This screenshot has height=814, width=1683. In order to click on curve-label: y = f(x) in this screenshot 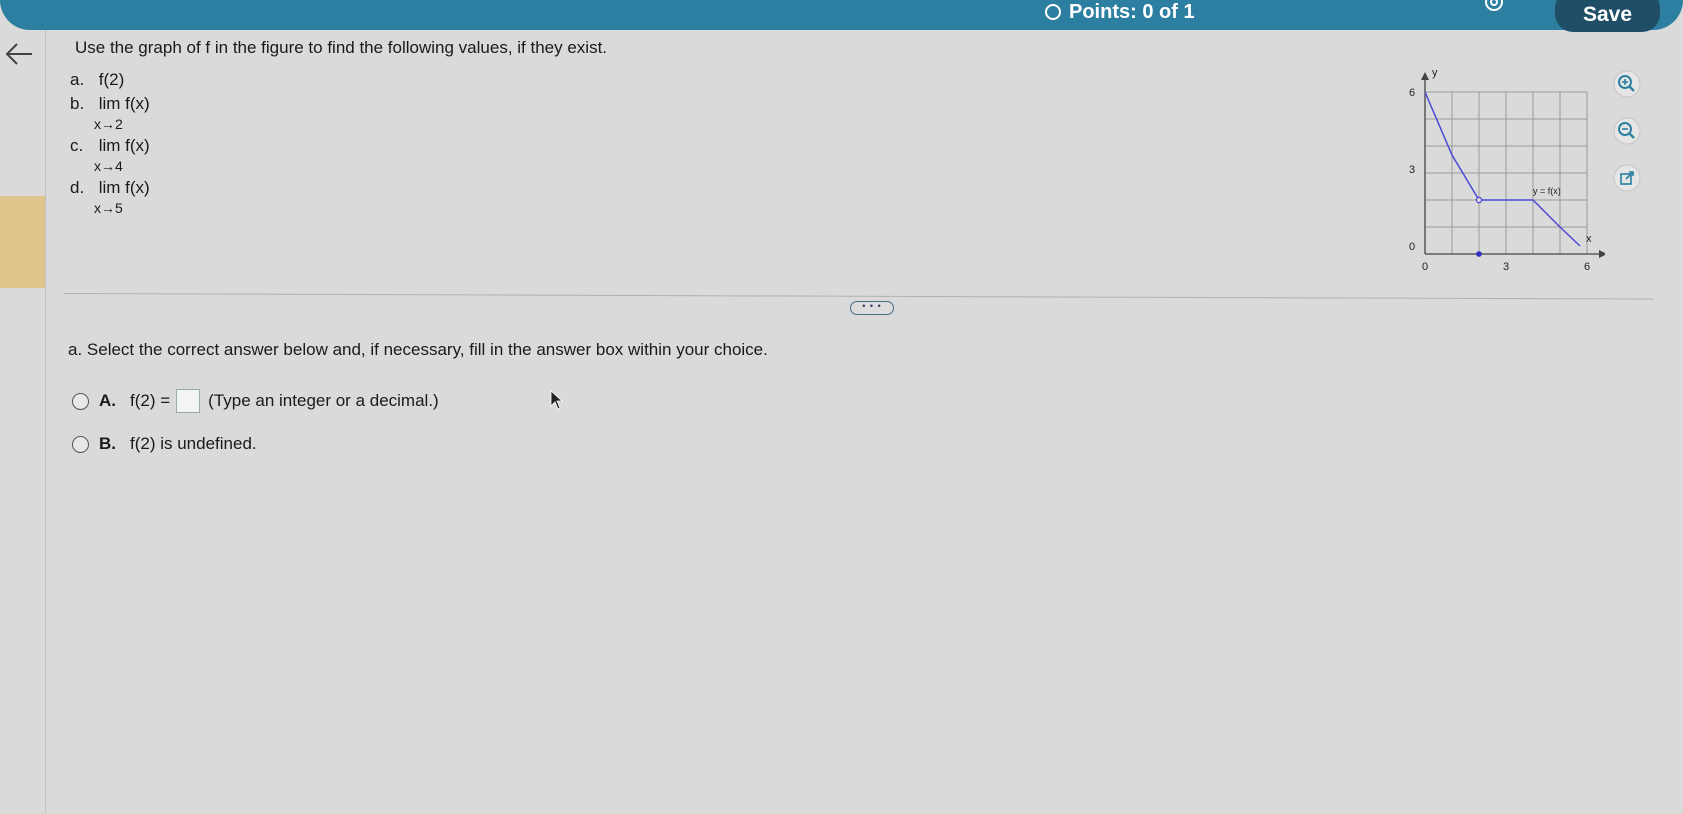, I will do `click(1547, 191)`.